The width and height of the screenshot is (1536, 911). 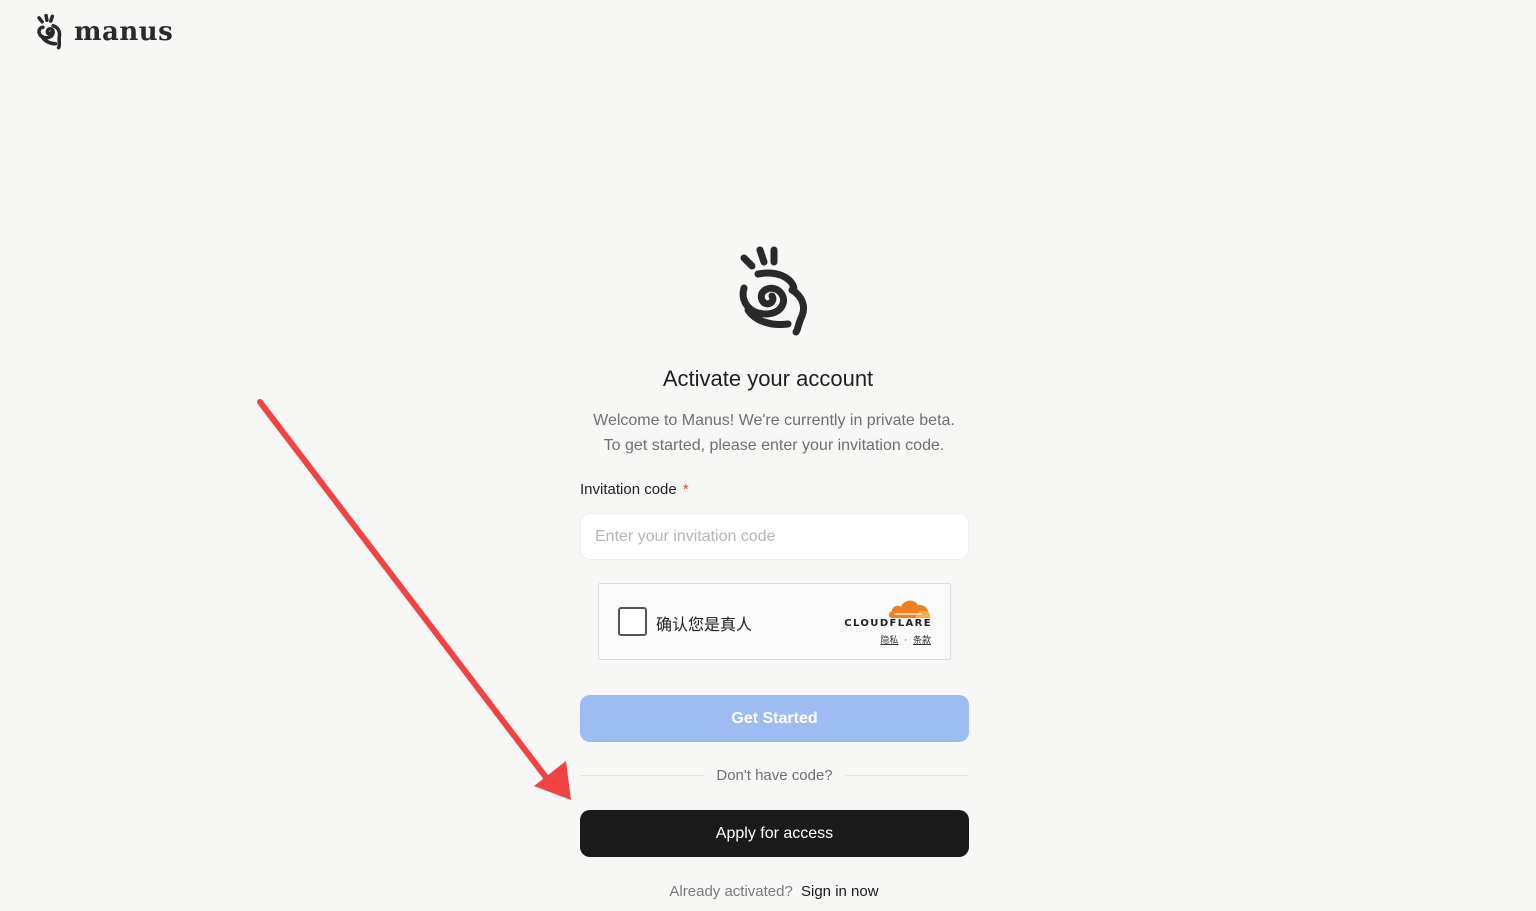 I want to click on required-mark: *, so click(x=685, y=489).